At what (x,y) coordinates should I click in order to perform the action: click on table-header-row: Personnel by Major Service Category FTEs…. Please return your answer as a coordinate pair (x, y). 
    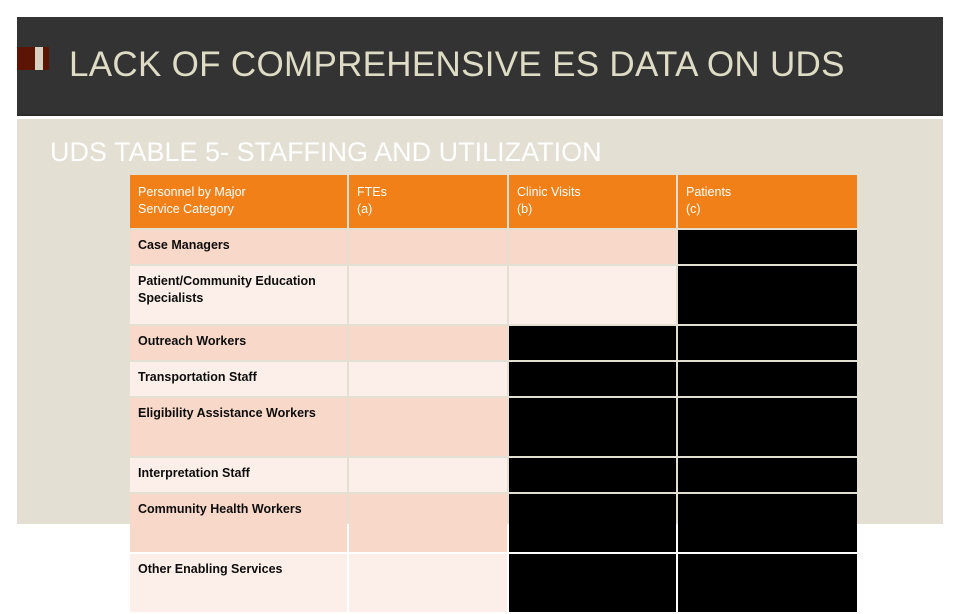
    Looking at the image, I should click on (493, 201).